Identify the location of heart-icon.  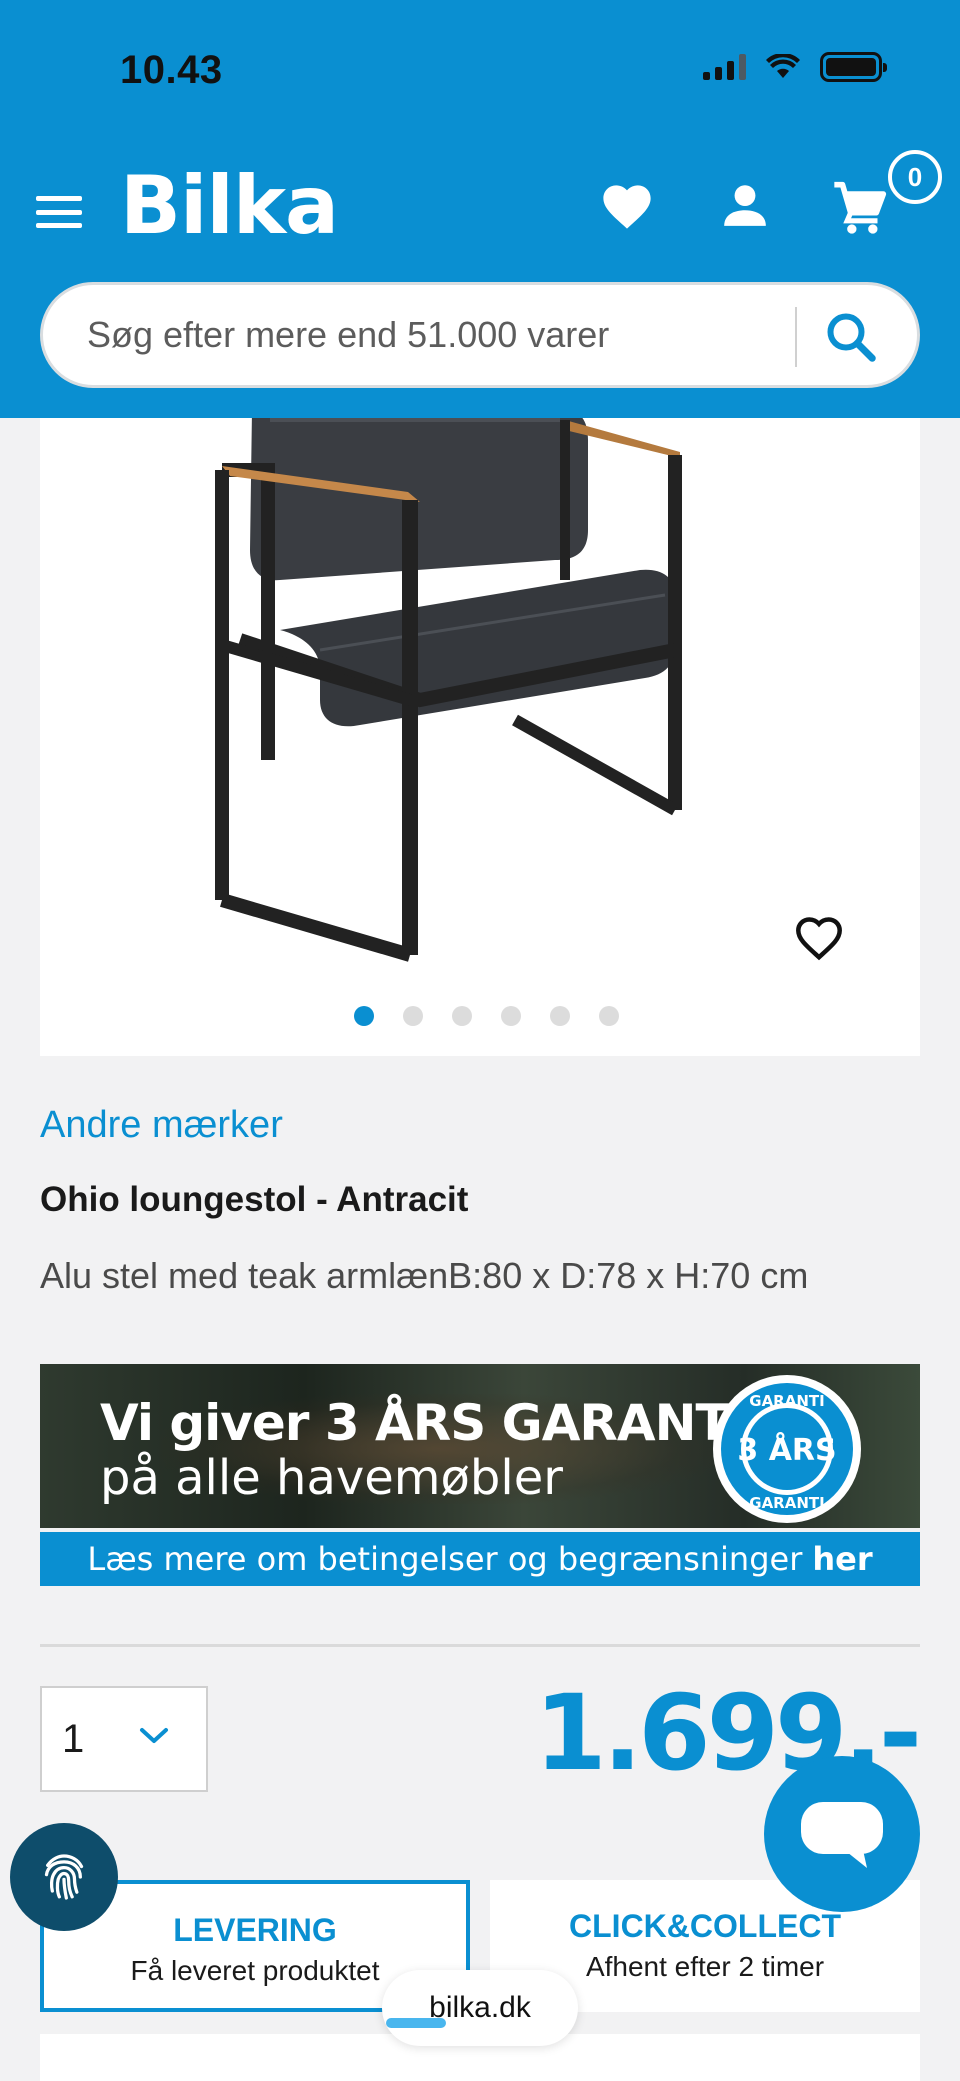
(627, 205).